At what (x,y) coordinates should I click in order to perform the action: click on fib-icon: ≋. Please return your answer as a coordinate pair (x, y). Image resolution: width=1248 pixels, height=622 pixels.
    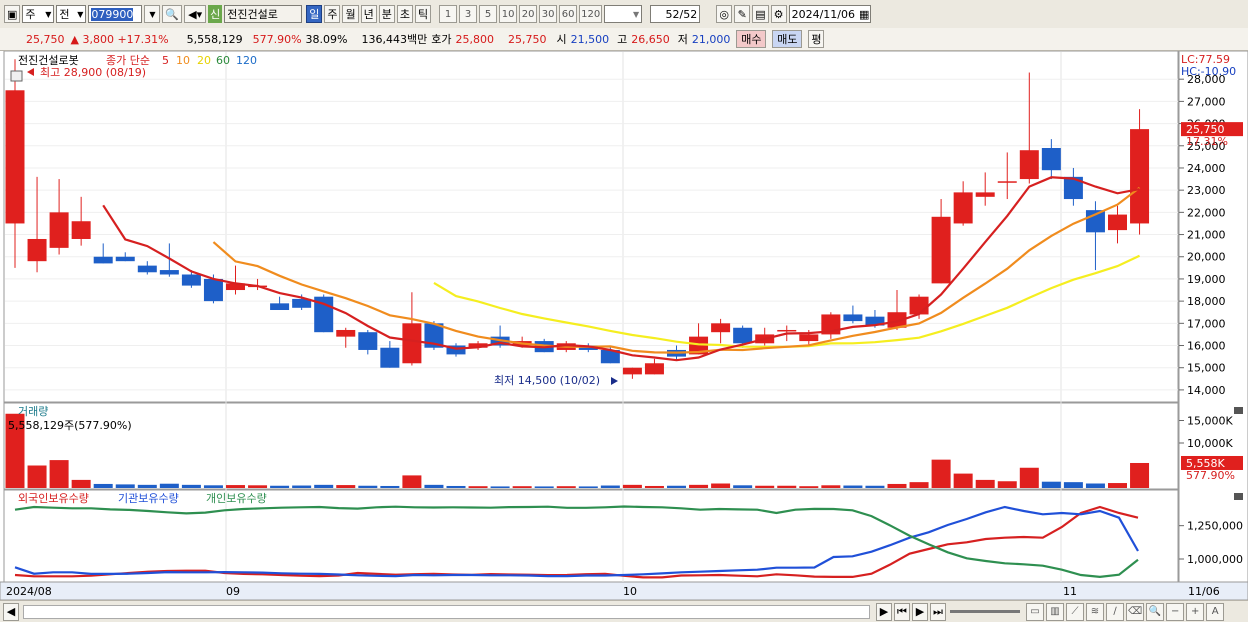
    Looking at the image, I should click on (1095, 611).